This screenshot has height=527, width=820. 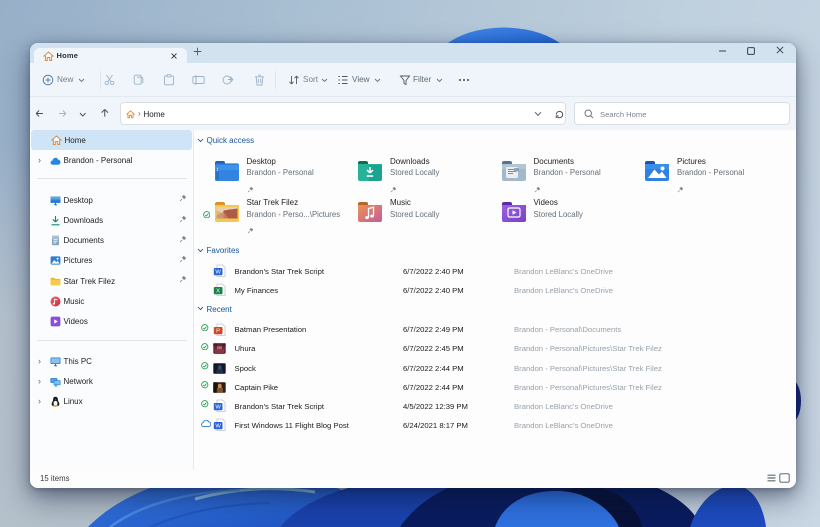 What do you see at coordinates (218, 292) in the screenshot?
I see `svg-text: X` at bounding box center [218, 292].